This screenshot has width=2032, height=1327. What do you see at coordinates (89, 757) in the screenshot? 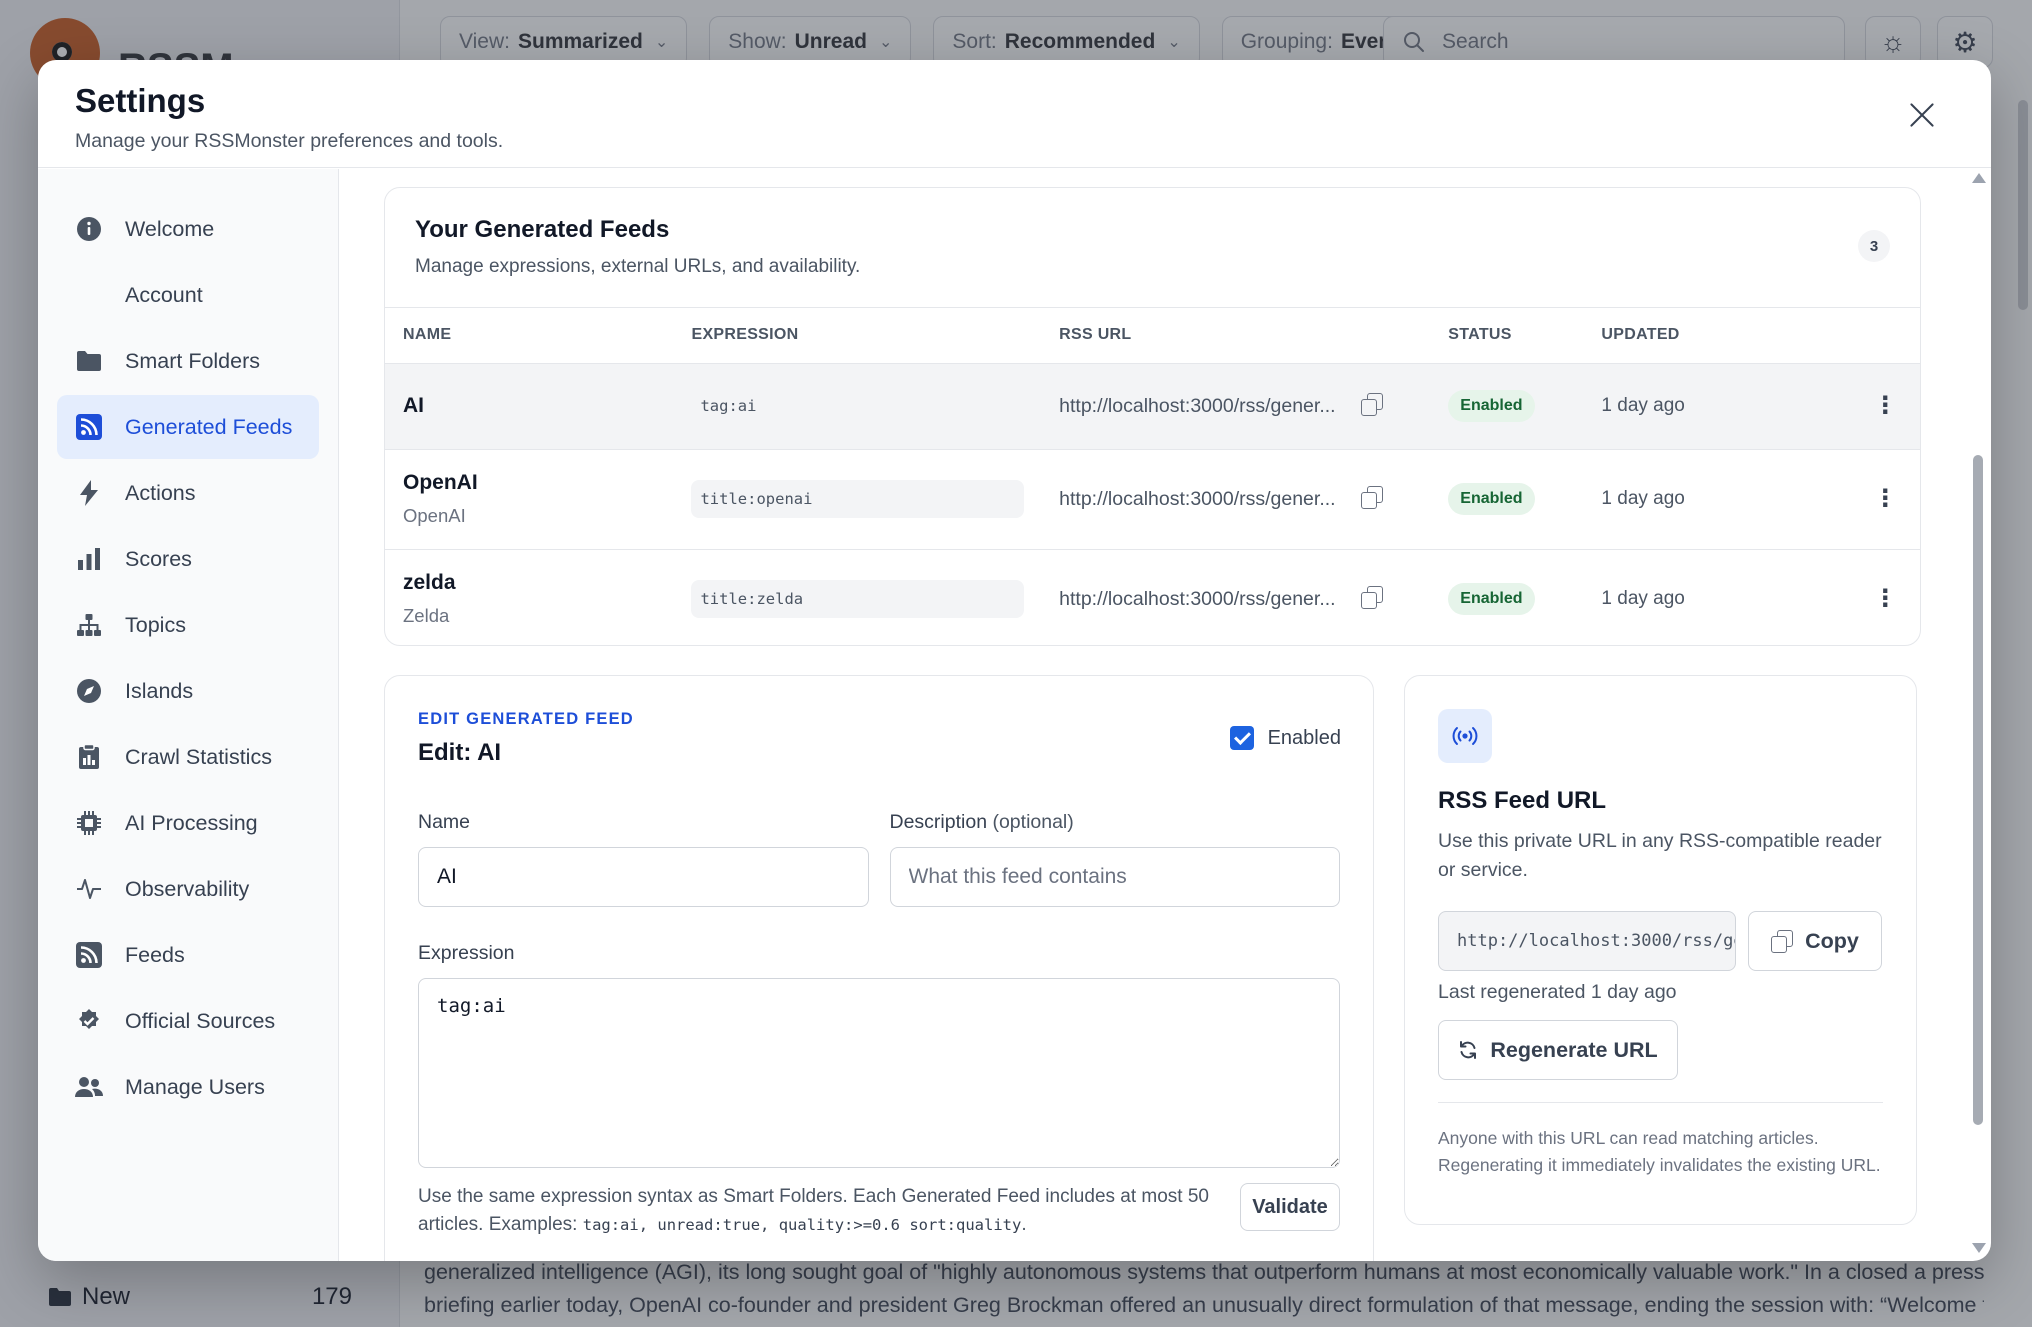
I see `clipboard-icon` at bounding box center [89, 757].